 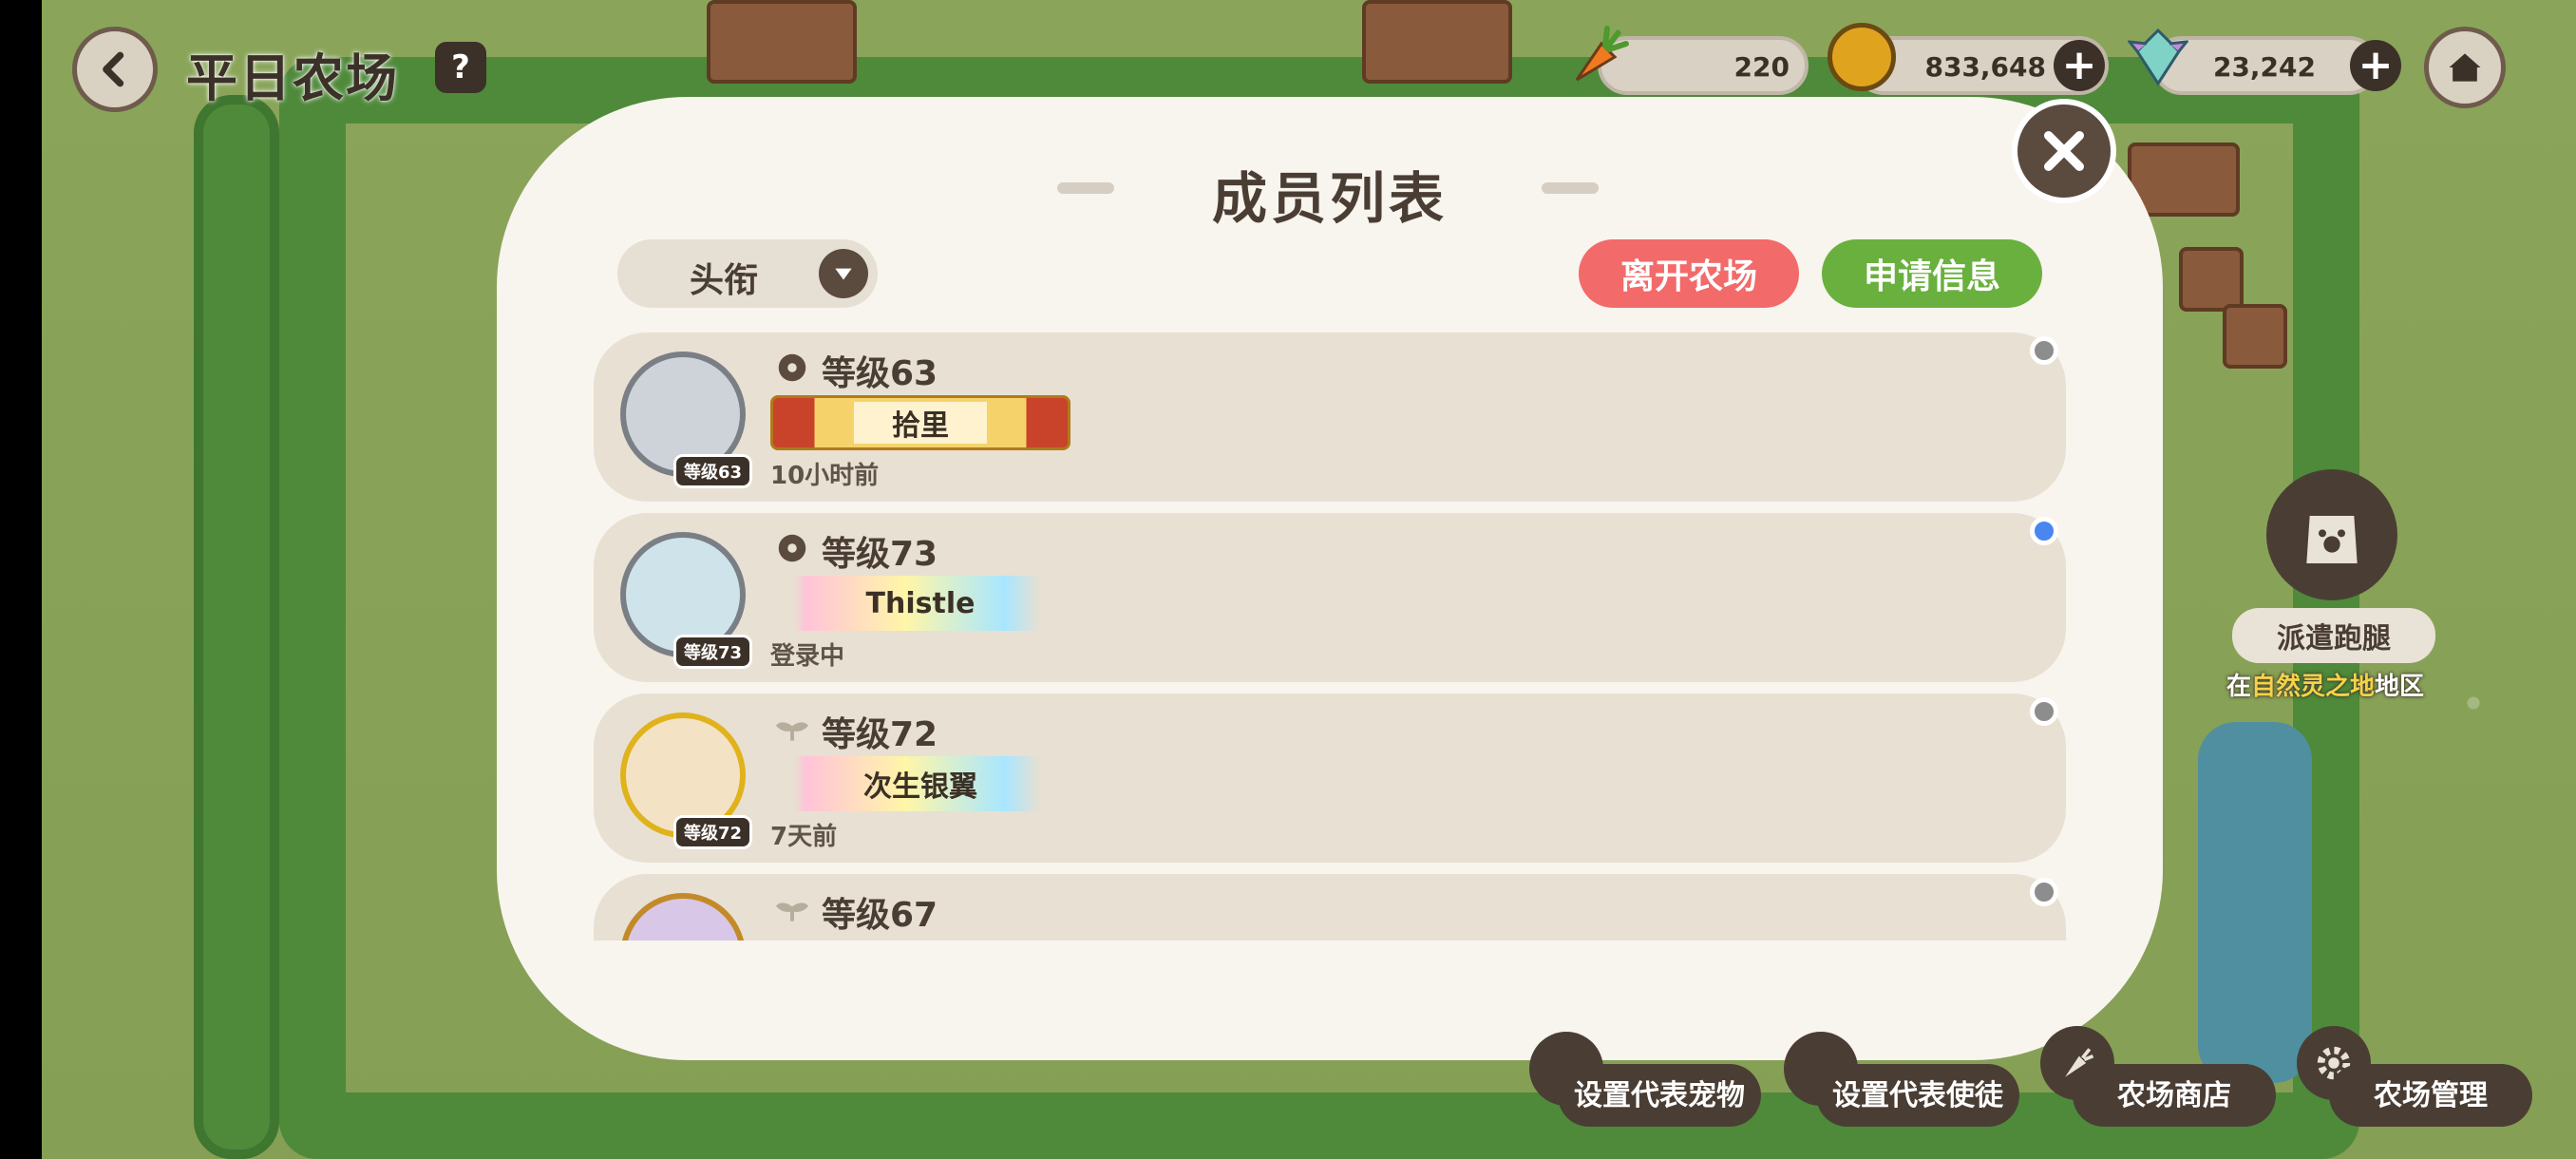 I want to click on application-info-button: 申请信息, so click(x=1932, y=273).